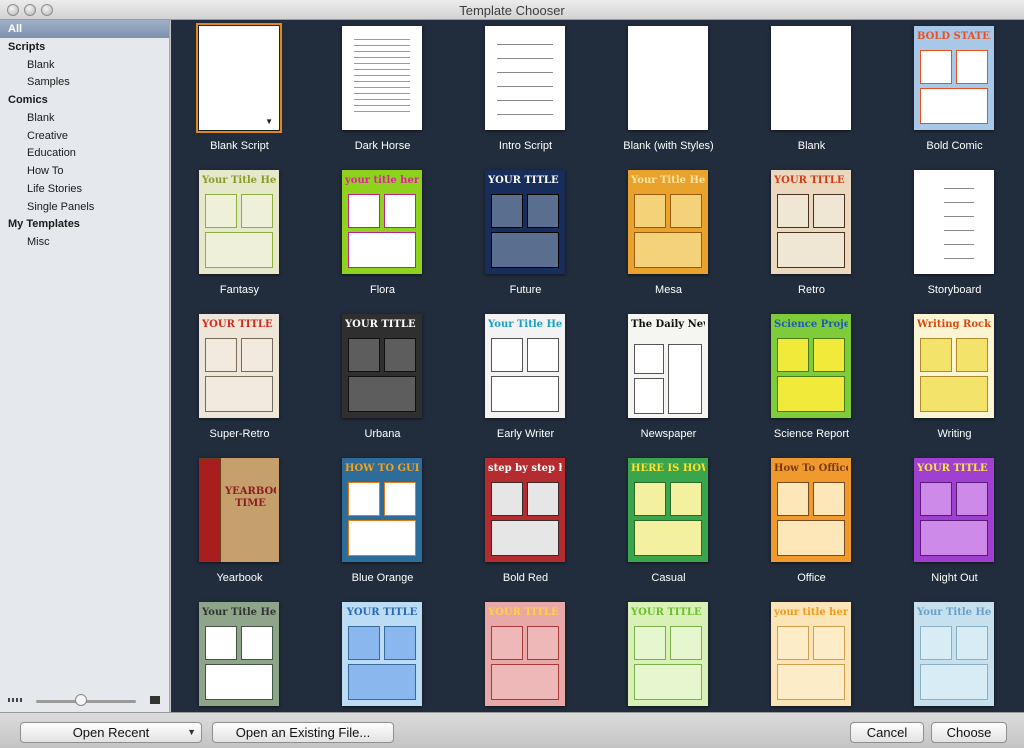  I want to click on sidebar-item-life-stories: Life Stories, so click(84, 189).